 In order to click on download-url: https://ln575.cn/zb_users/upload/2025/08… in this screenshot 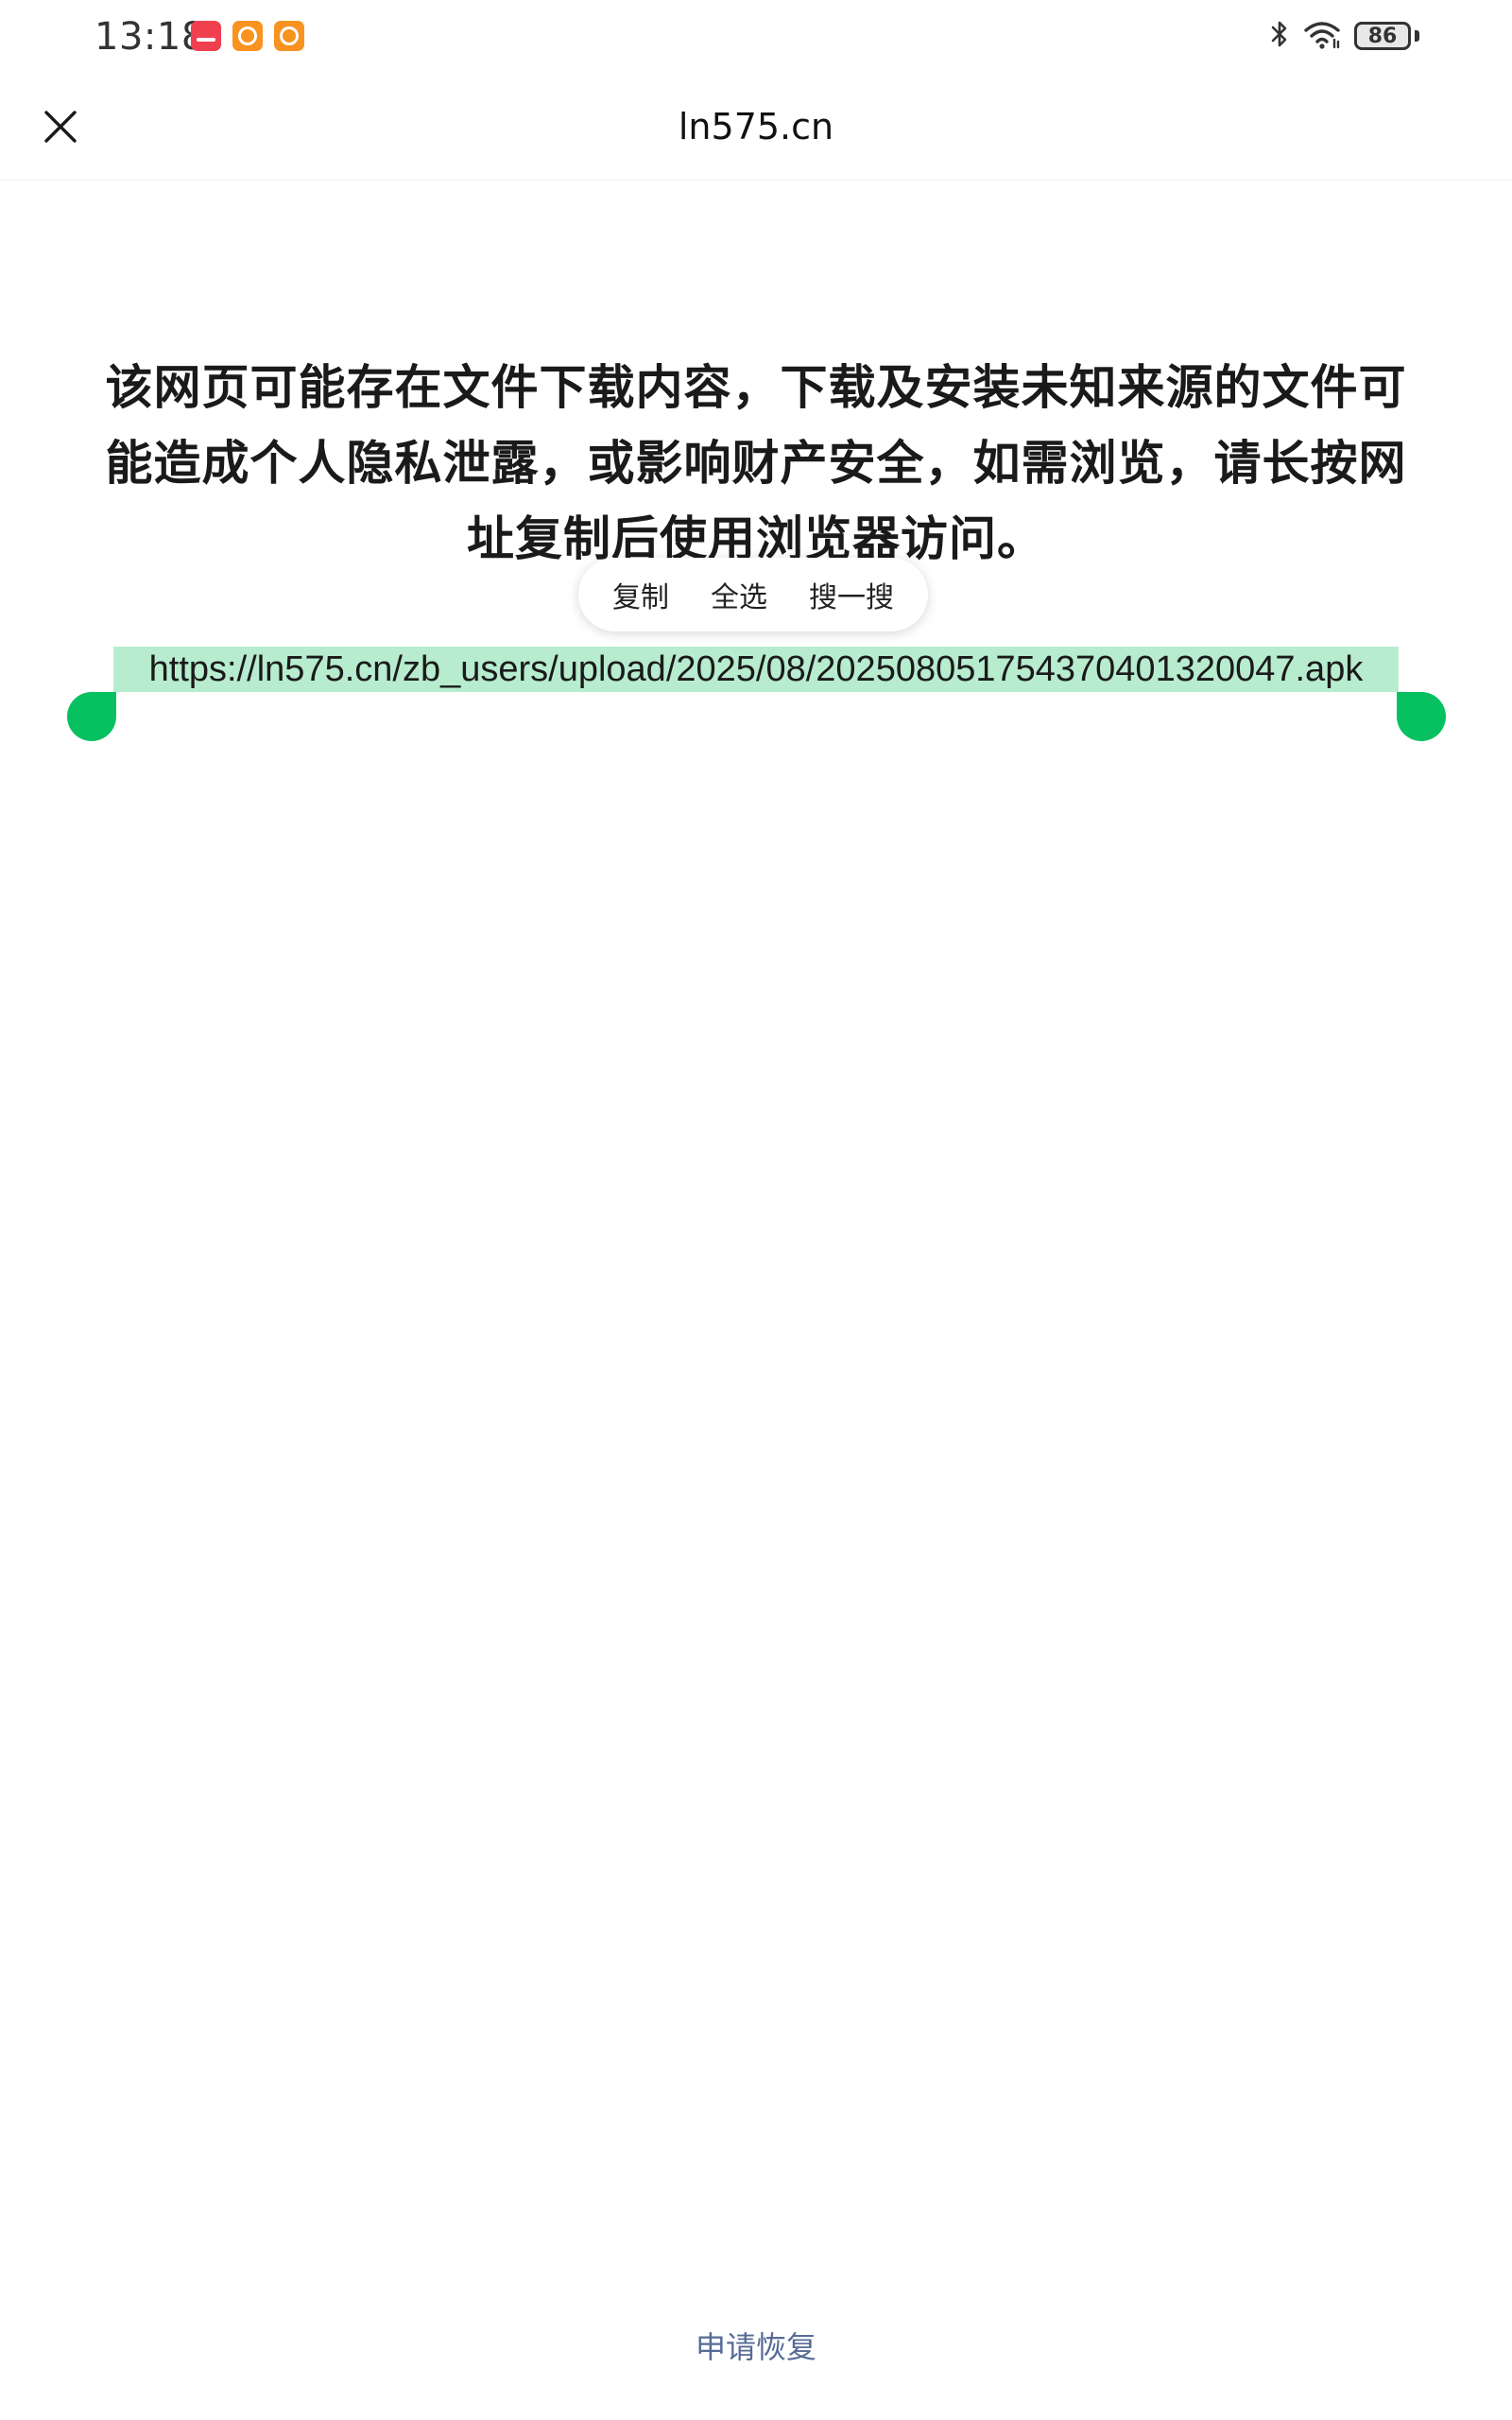, I will do `click(756, 669)`.